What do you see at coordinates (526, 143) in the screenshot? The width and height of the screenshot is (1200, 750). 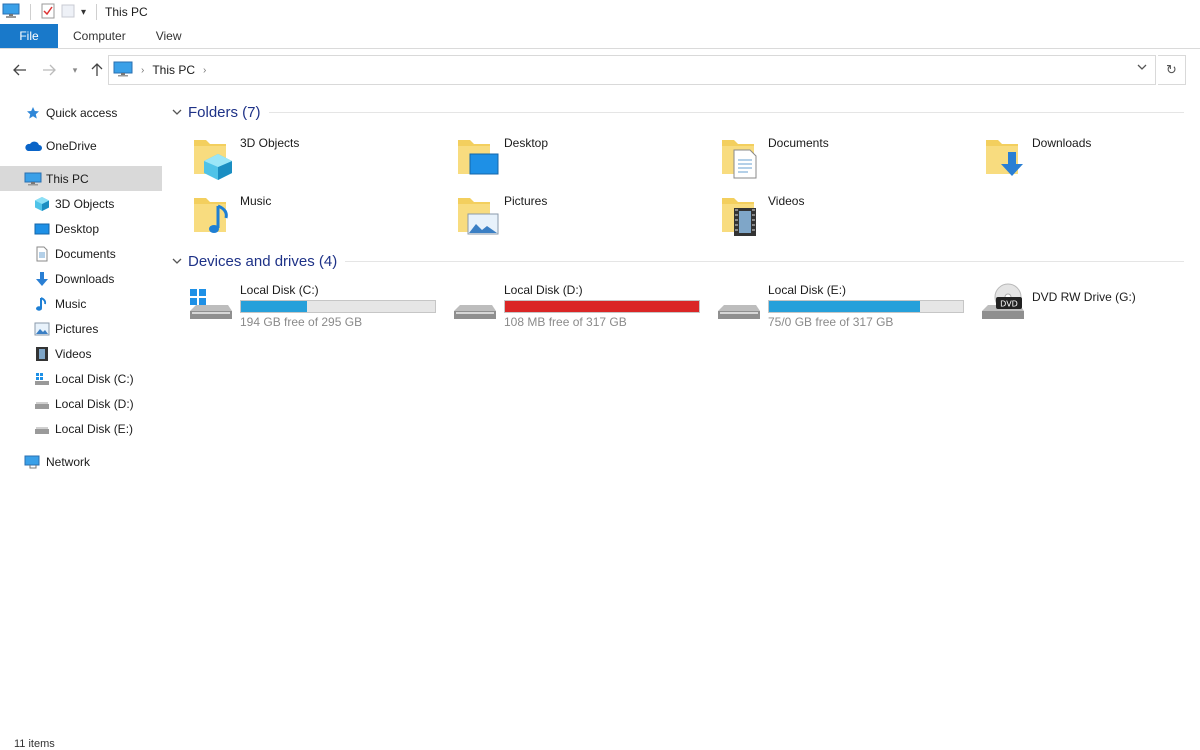 I see `folder-label: Desktop` at bounding box center [526, 143].